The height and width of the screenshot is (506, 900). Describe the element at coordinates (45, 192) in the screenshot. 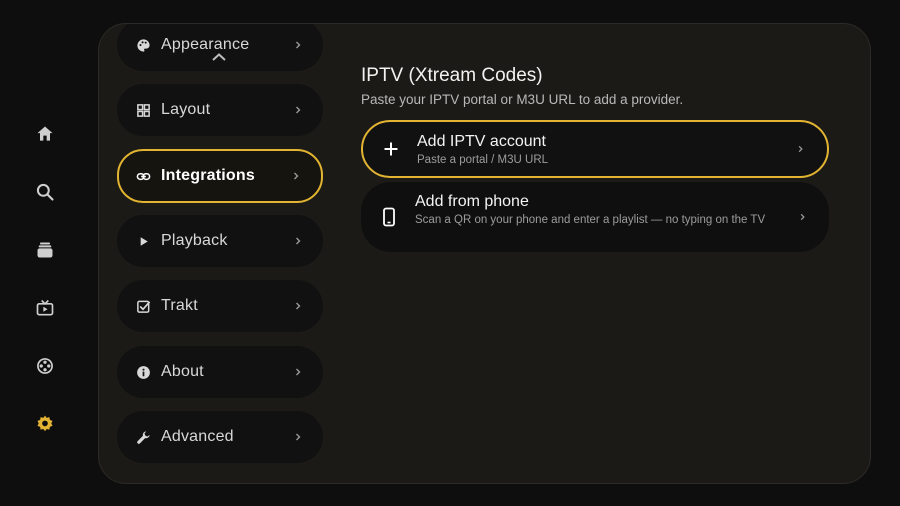

I see `search-icon` at that location.